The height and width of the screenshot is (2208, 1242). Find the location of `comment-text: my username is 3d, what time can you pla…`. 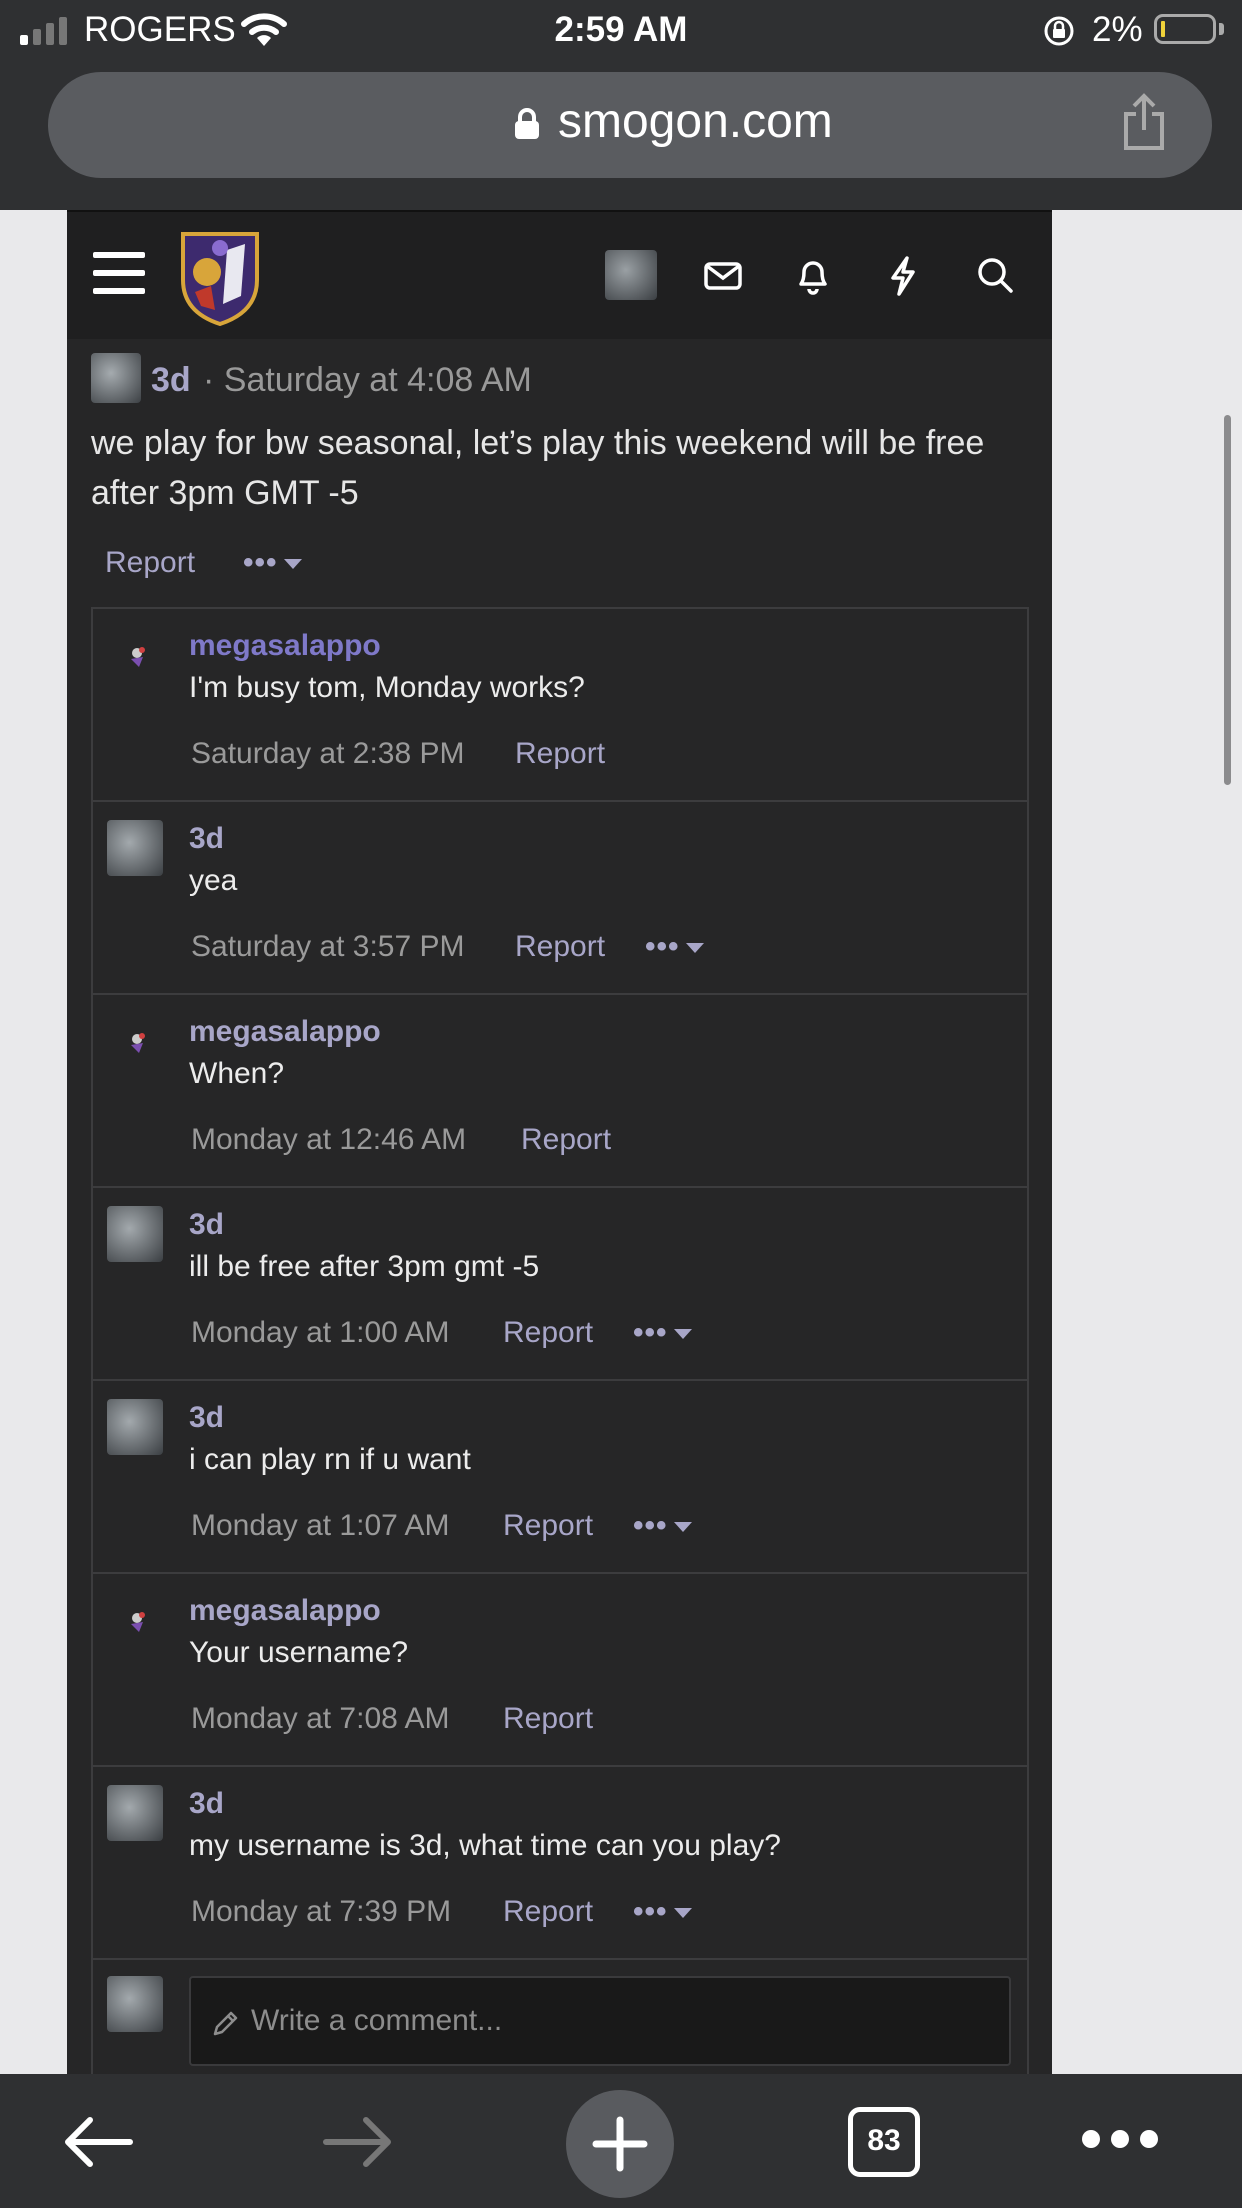

comment-text: my username is 3d, what time can you pla… is located at coordinates (485, 1845).